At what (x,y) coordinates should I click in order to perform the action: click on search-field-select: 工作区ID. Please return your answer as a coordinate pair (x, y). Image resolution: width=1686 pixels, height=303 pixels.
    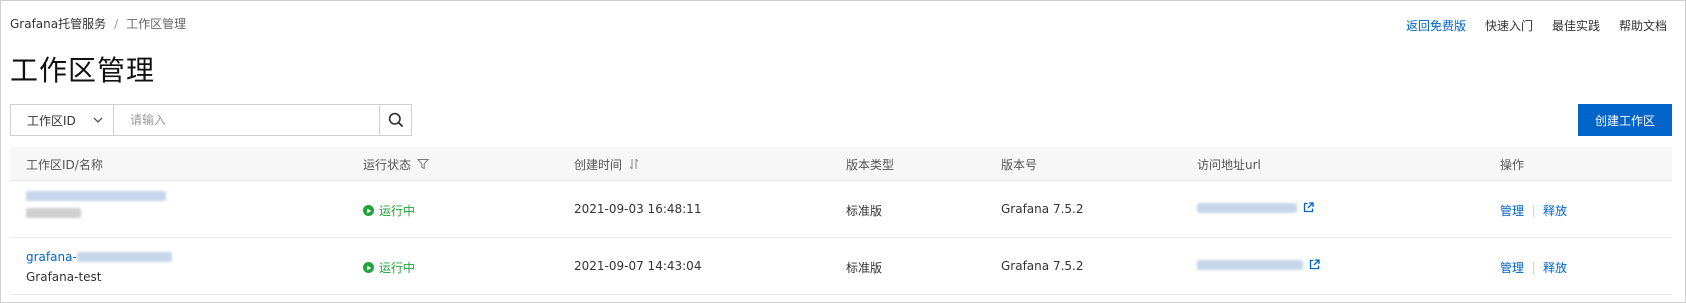
    Looking at the image, I should click on (62, 120).